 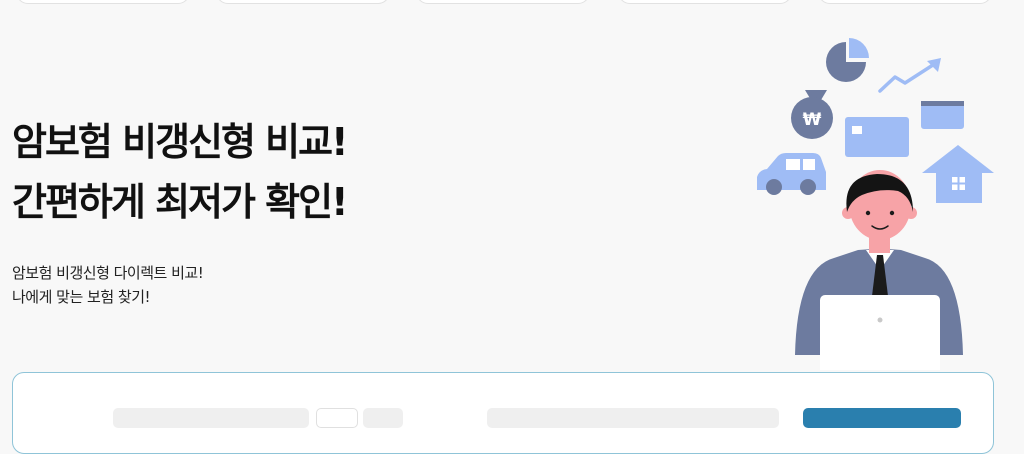 I want to click on hero-subtitle: 암보험 비갱신형 다이렉트 비교! 나에게 맞는 보험 찾기!, so click(x=108, y=285).